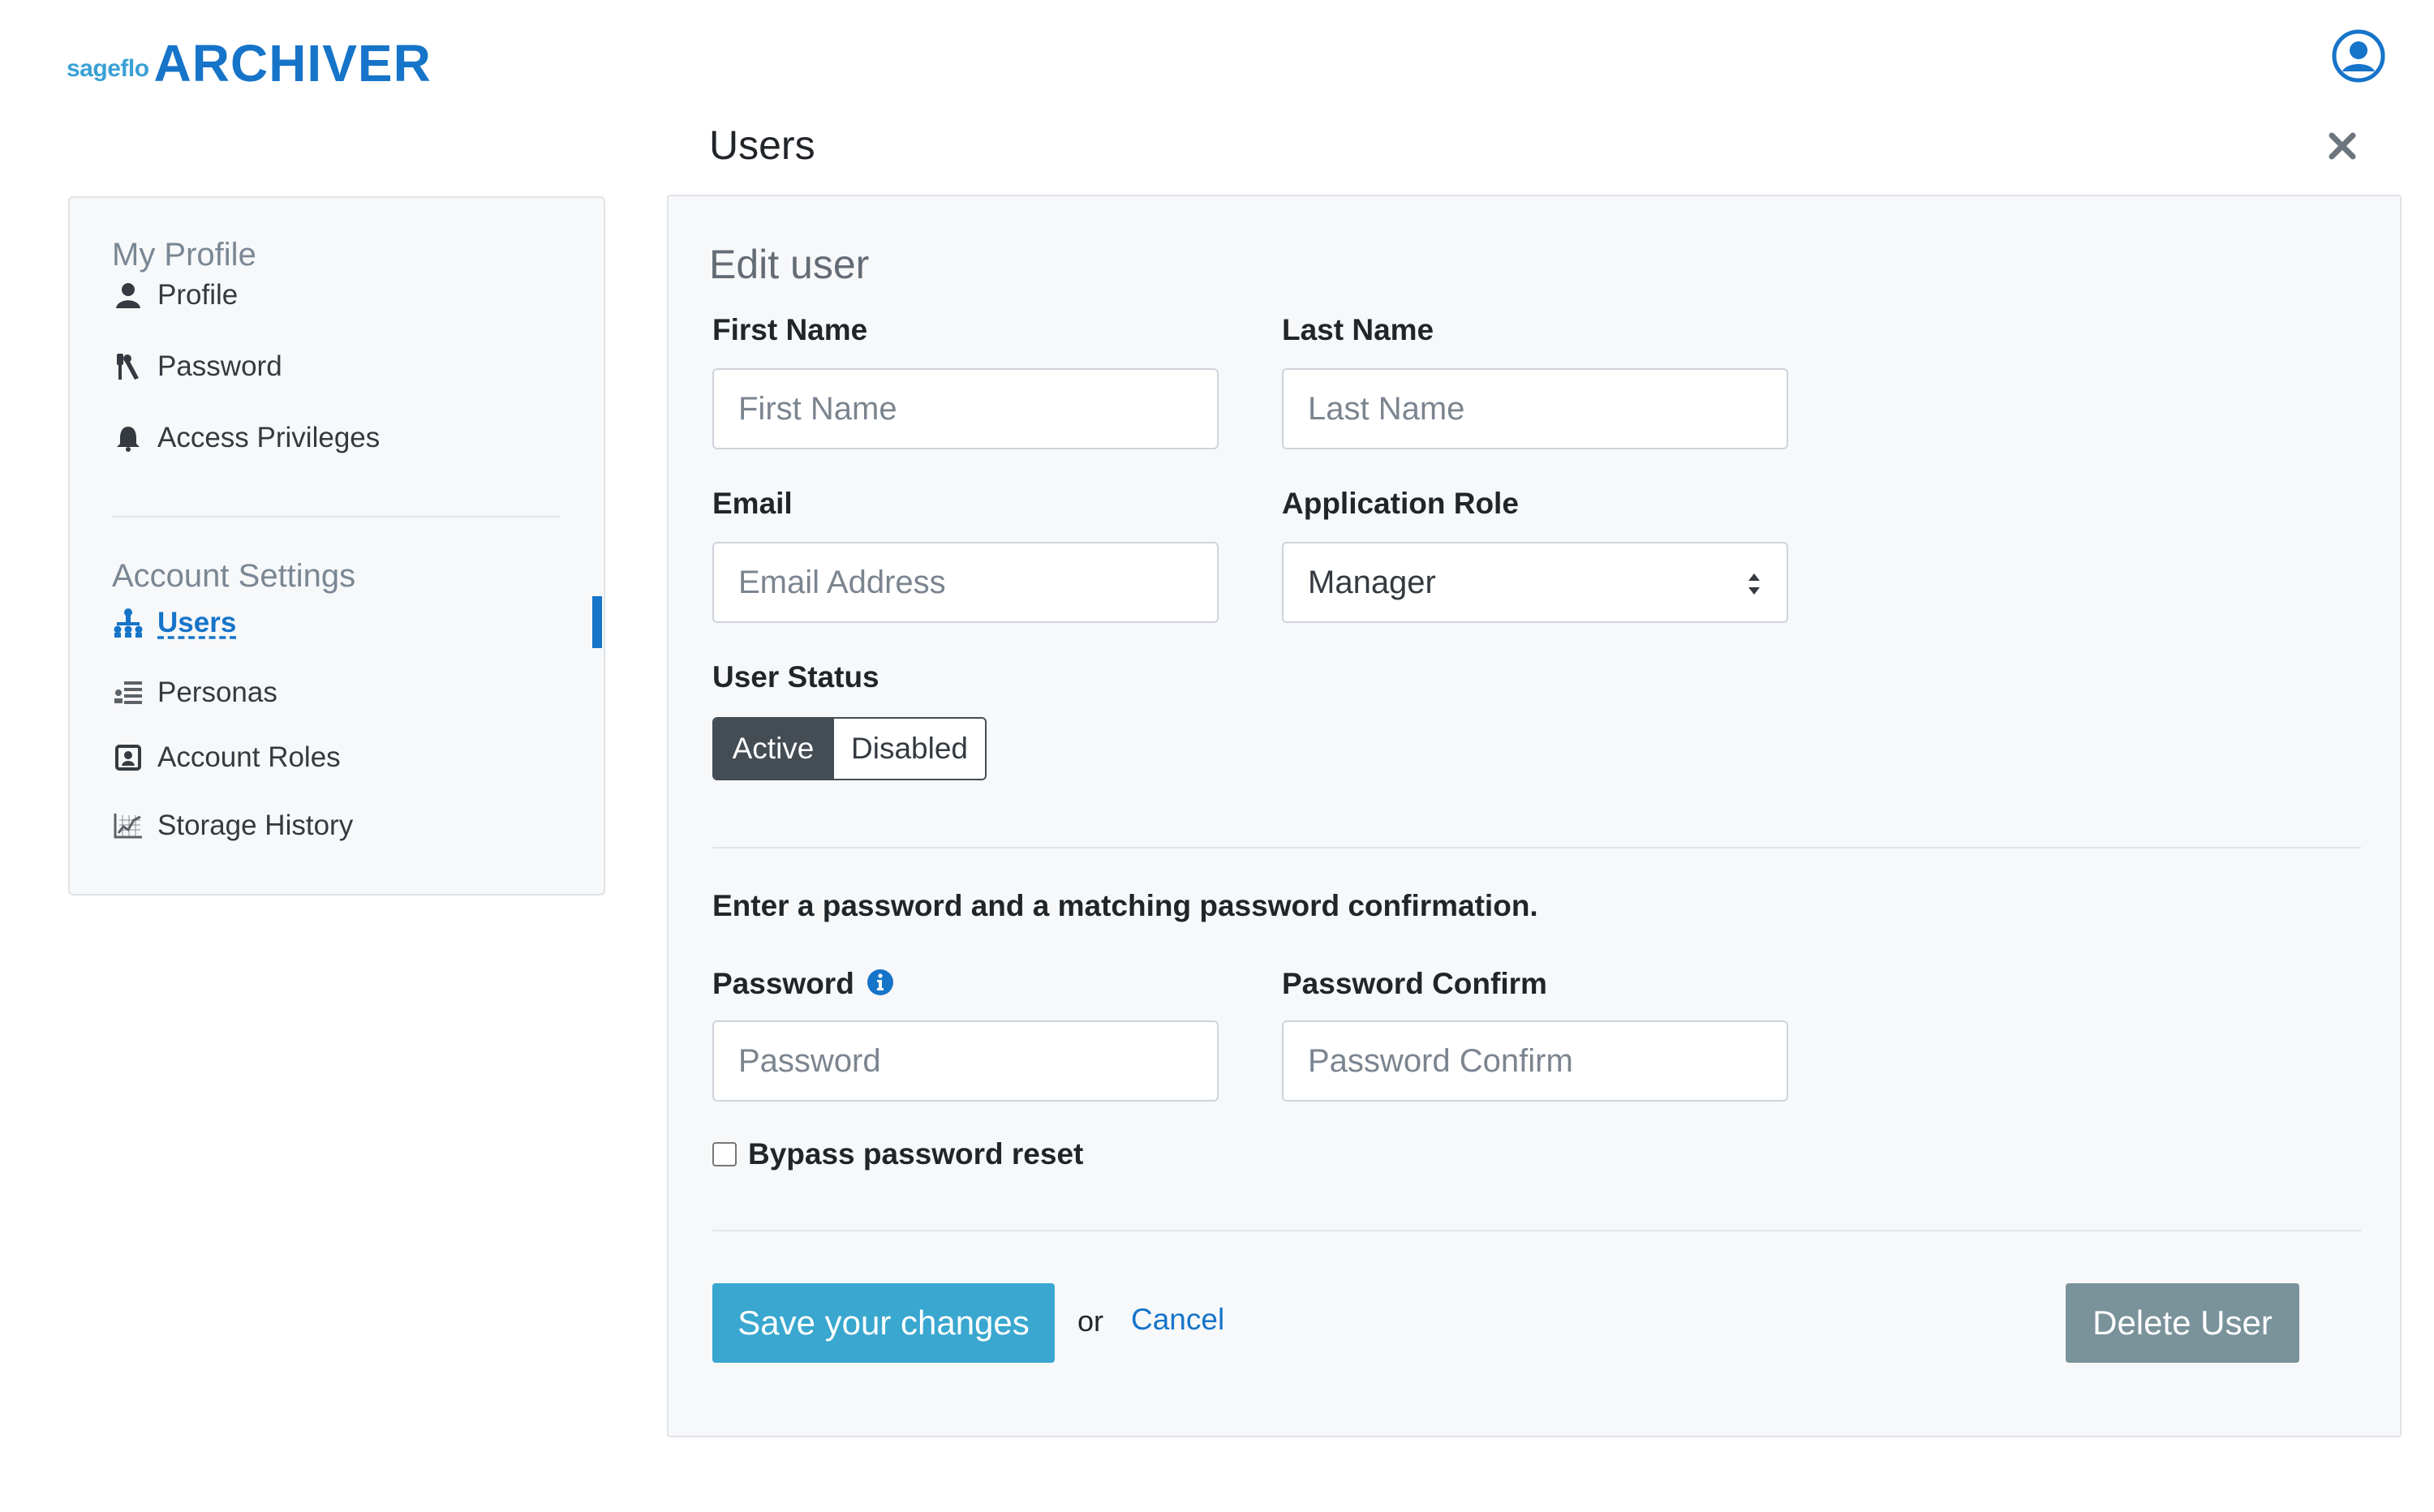 The image size is (2434, 1512). What do you see at coordinates (220, 366) in the screenshot?
I see `sidebar-item-label: Password` at bounding box center [220, 366].